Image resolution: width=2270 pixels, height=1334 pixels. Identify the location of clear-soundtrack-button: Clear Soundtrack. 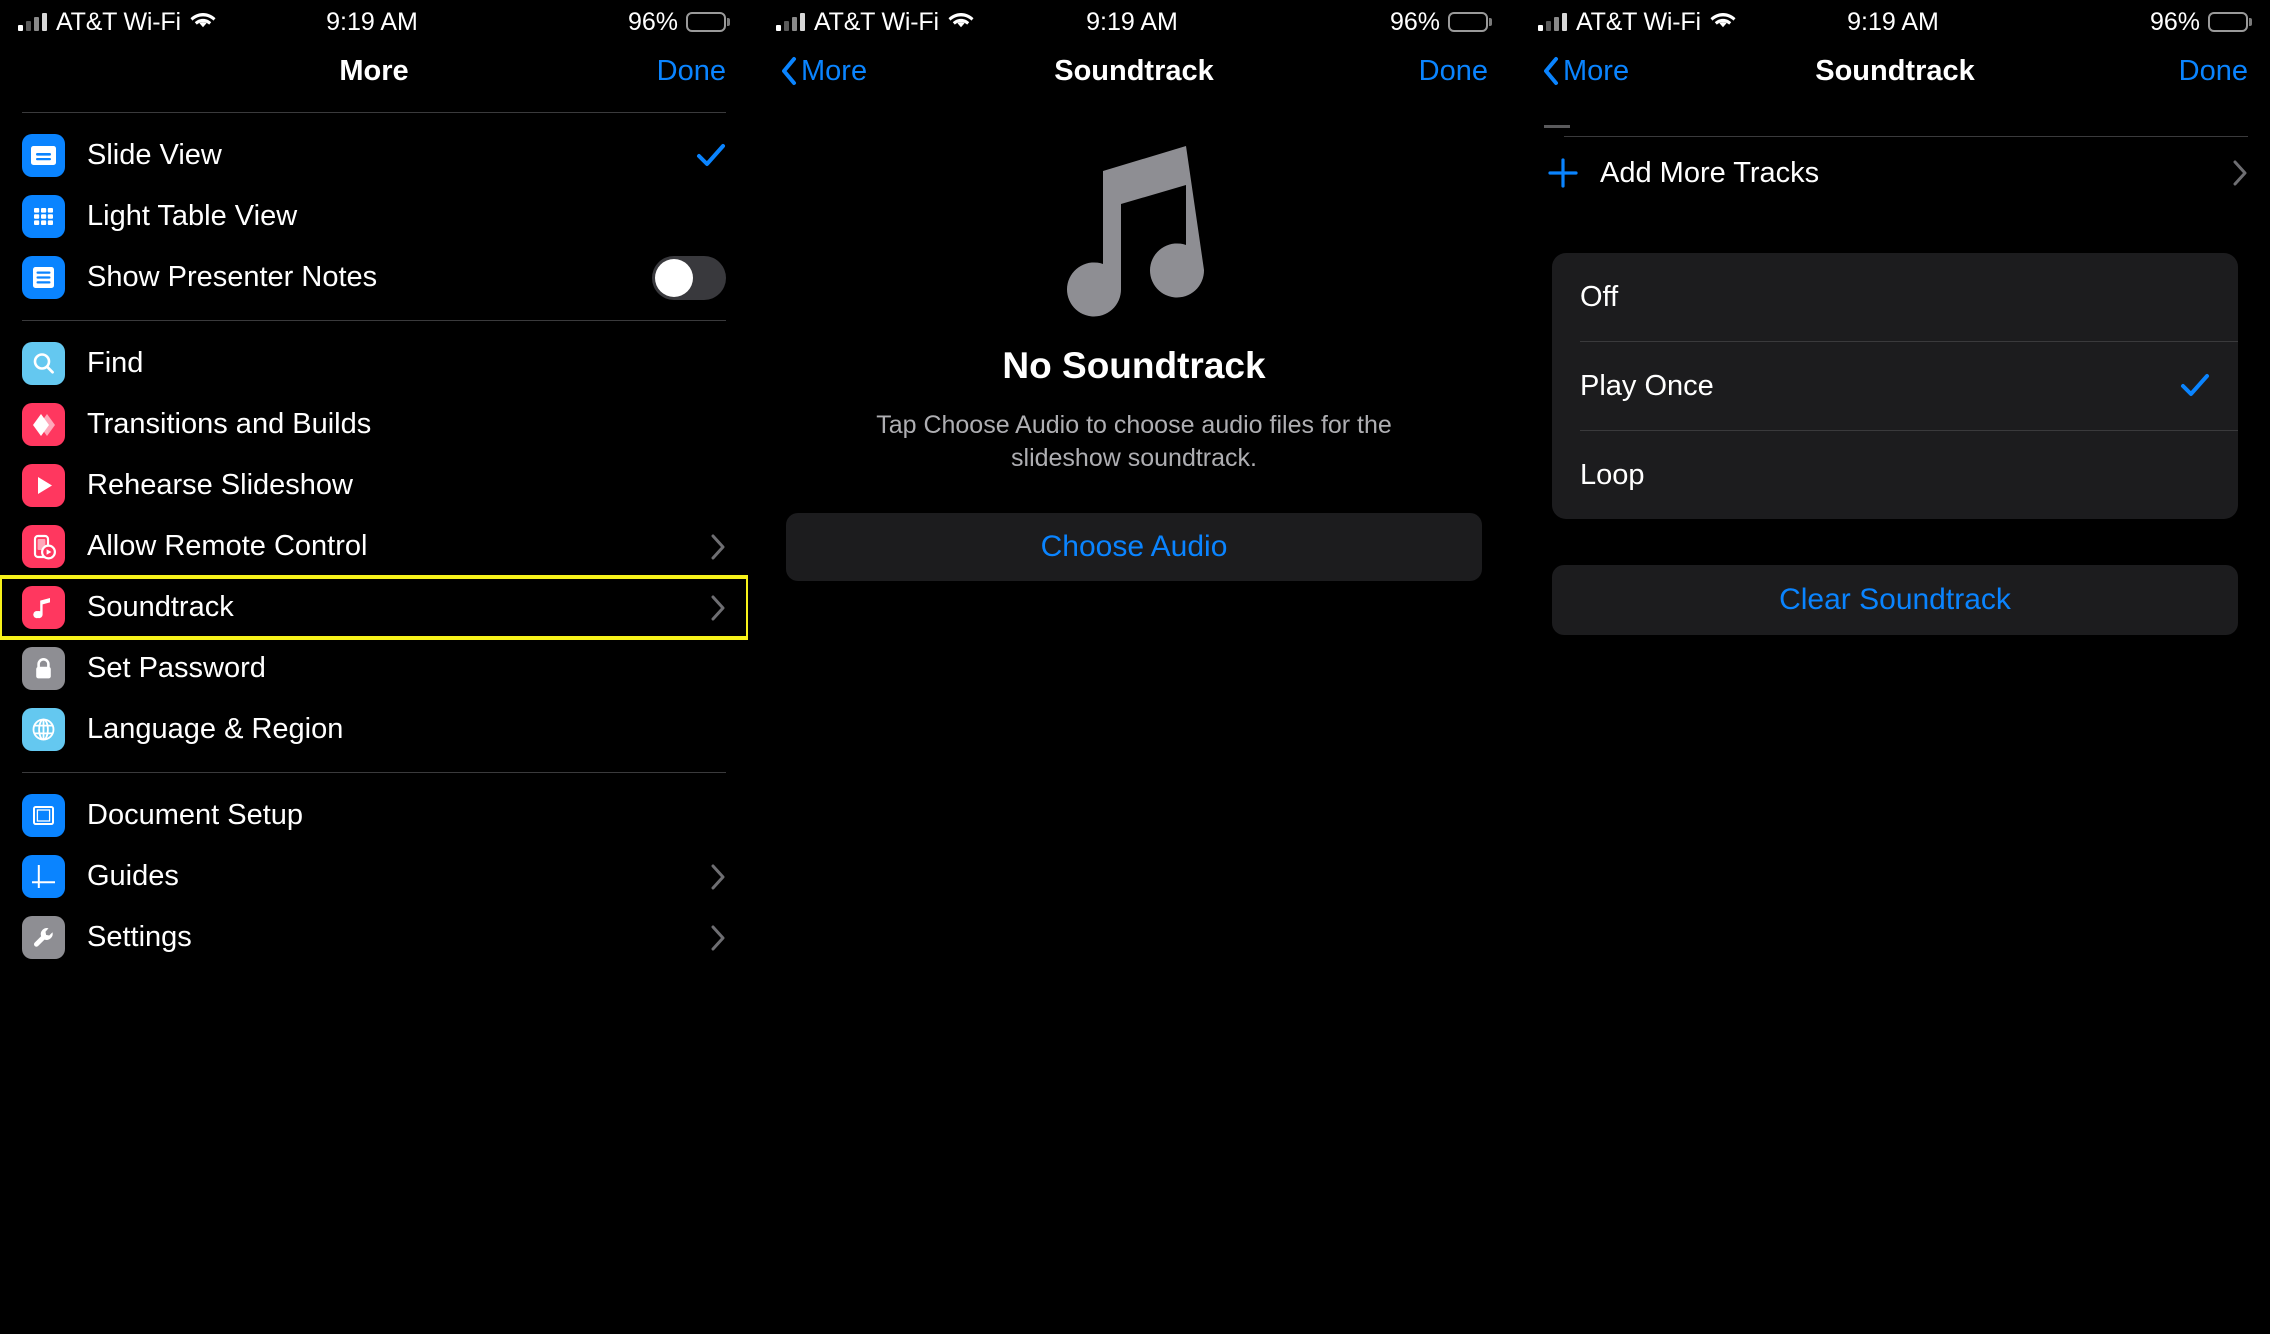
(1895, 600).